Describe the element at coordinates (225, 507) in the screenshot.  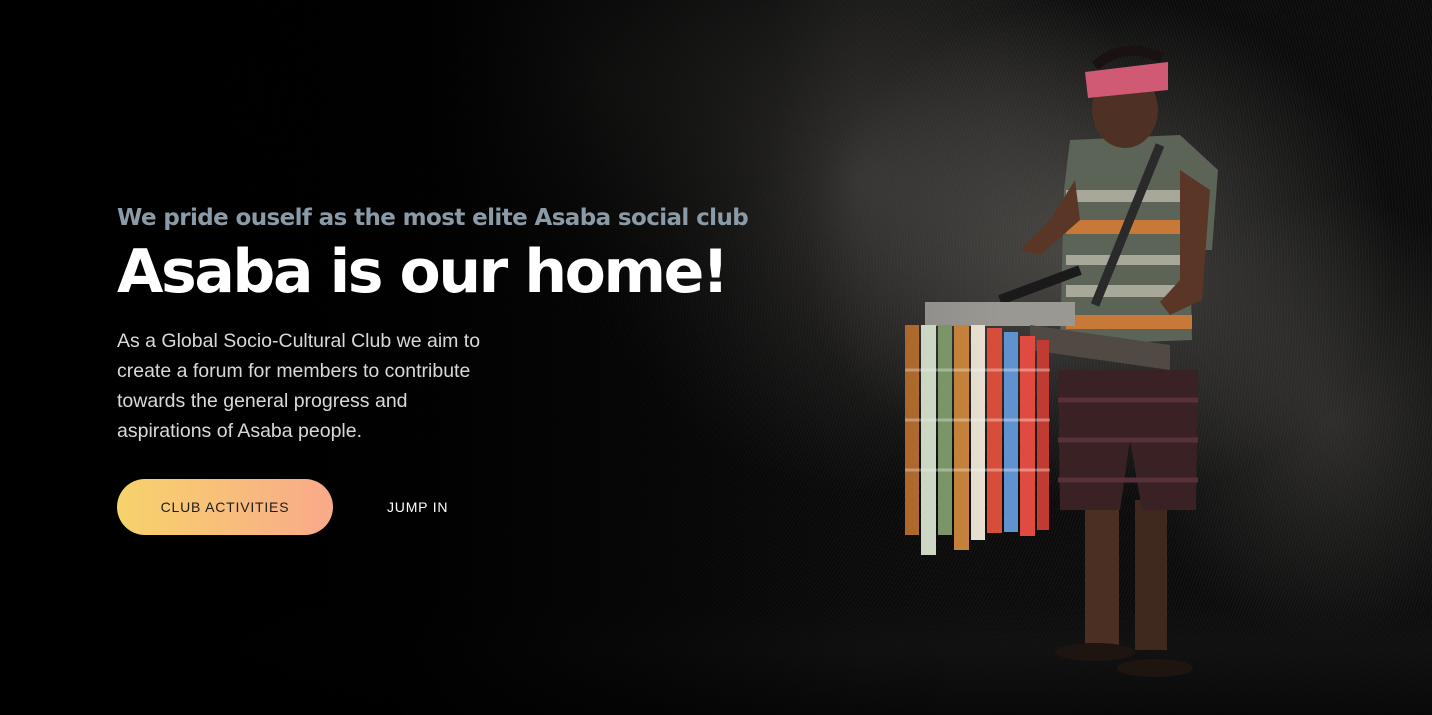
I see `club-activities-button: CLUB ACTIVITIES` at that location.